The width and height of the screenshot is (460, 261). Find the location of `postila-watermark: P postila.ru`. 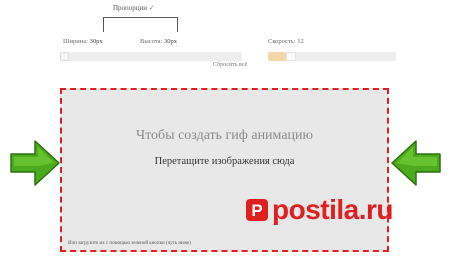

postila-watermark: P postila.ru is located at coordinates (320, 209).